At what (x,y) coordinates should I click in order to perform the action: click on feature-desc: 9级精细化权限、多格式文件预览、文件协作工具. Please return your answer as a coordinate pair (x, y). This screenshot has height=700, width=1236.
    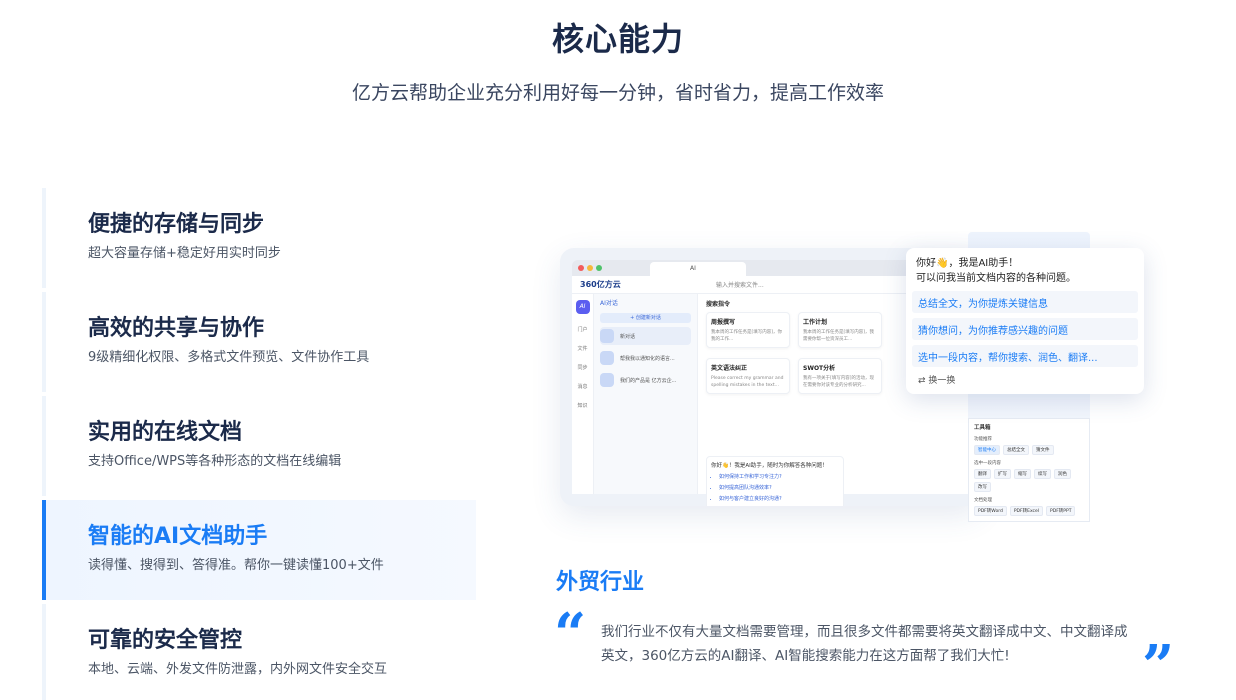
    Looking at the image, I should click on (229, 357).